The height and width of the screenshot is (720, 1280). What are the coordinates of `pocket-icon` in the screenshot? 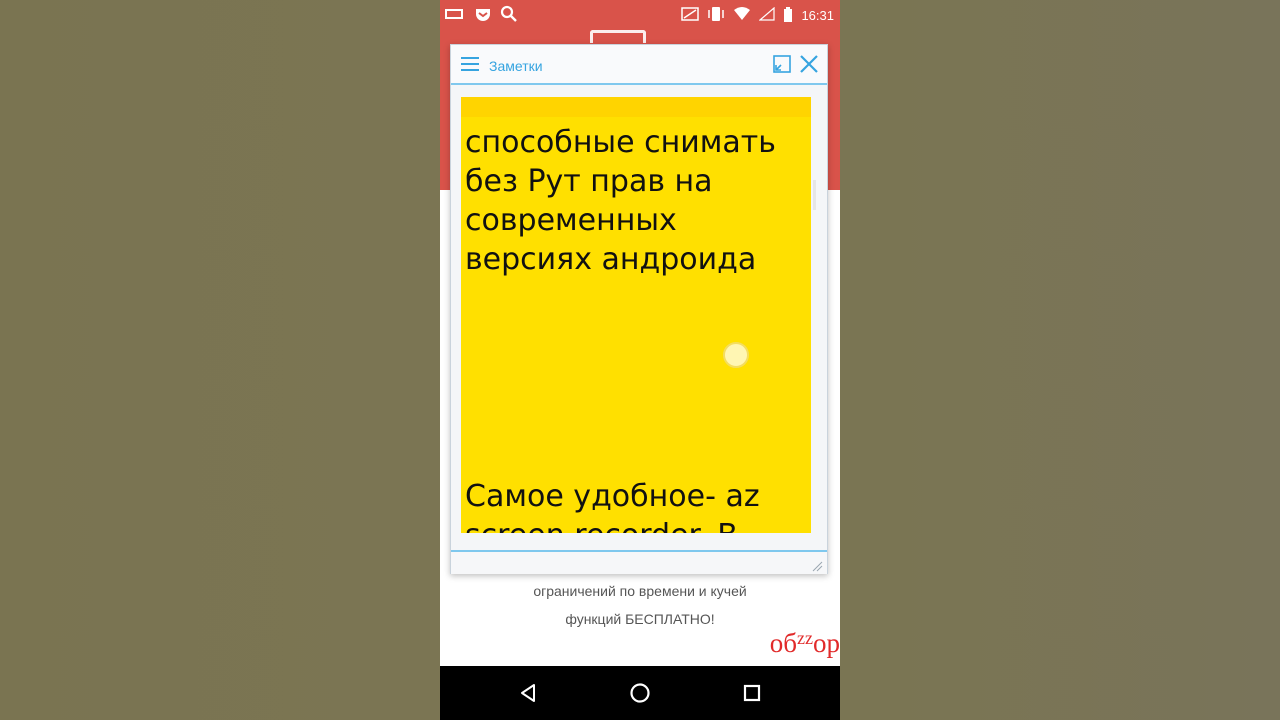 It's located at (483, 15).